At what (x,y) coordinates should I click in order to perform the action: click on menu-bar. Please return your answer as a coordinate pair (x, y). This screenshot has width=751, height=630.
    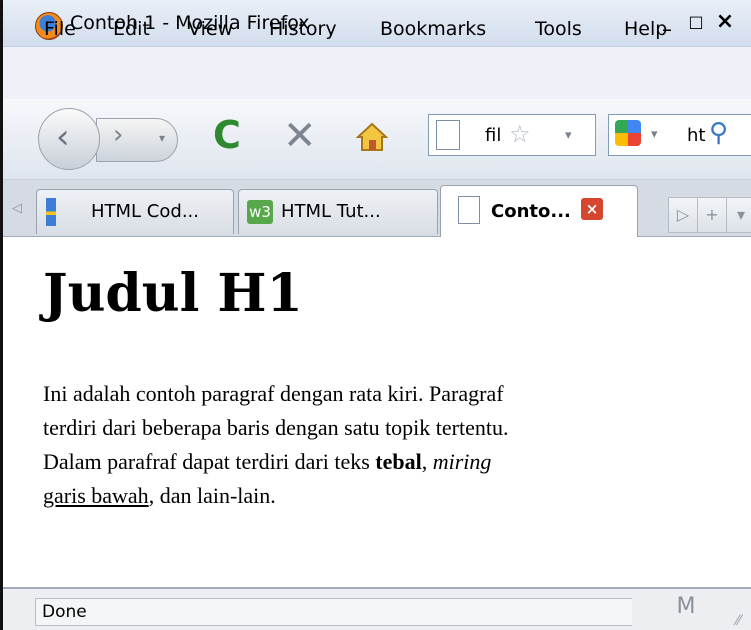
    Looking at the image, I should click on (377, 73).